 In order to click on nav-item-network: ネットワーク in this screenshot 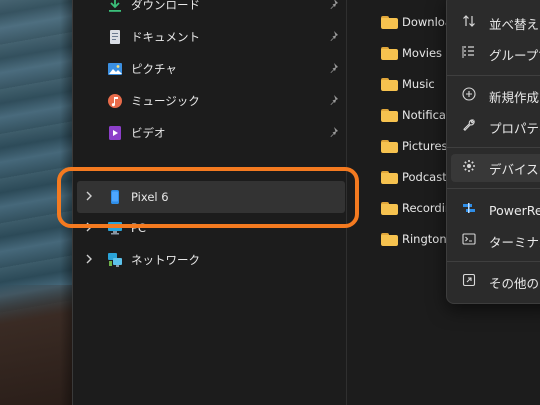, I will do `click(209, 260)`.